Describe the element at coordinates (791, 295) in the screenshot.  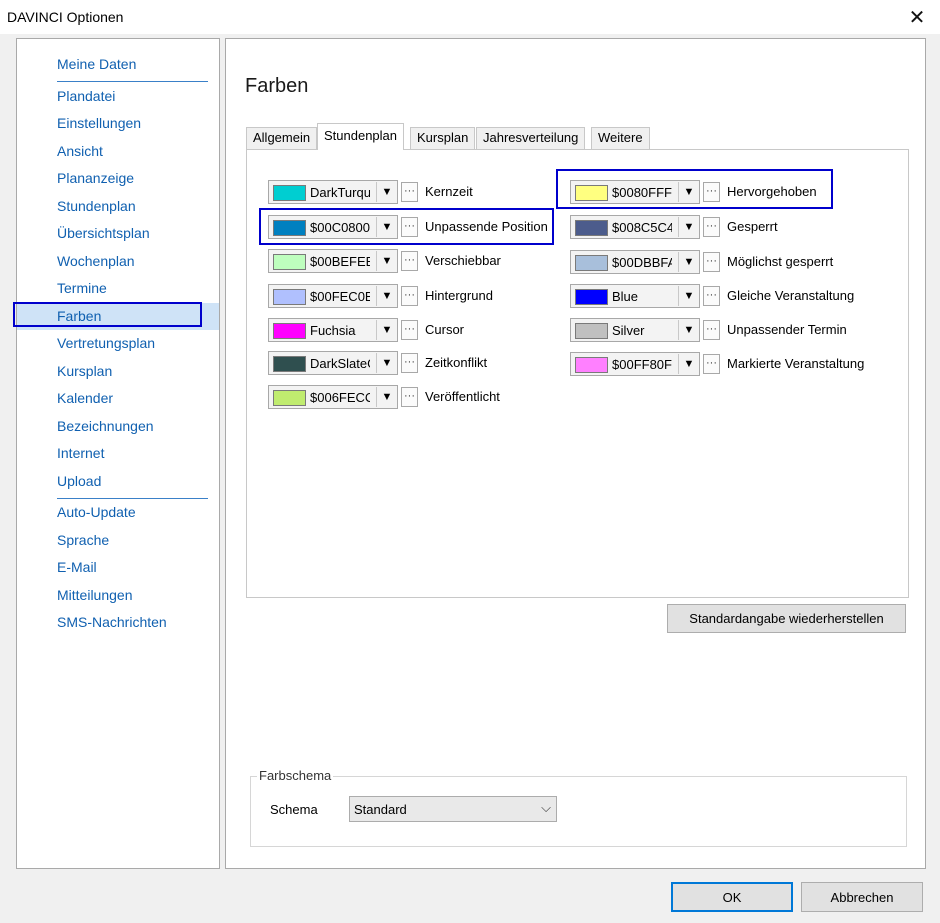
I see `color-label: Gleiche Veranstaltung` at that location.